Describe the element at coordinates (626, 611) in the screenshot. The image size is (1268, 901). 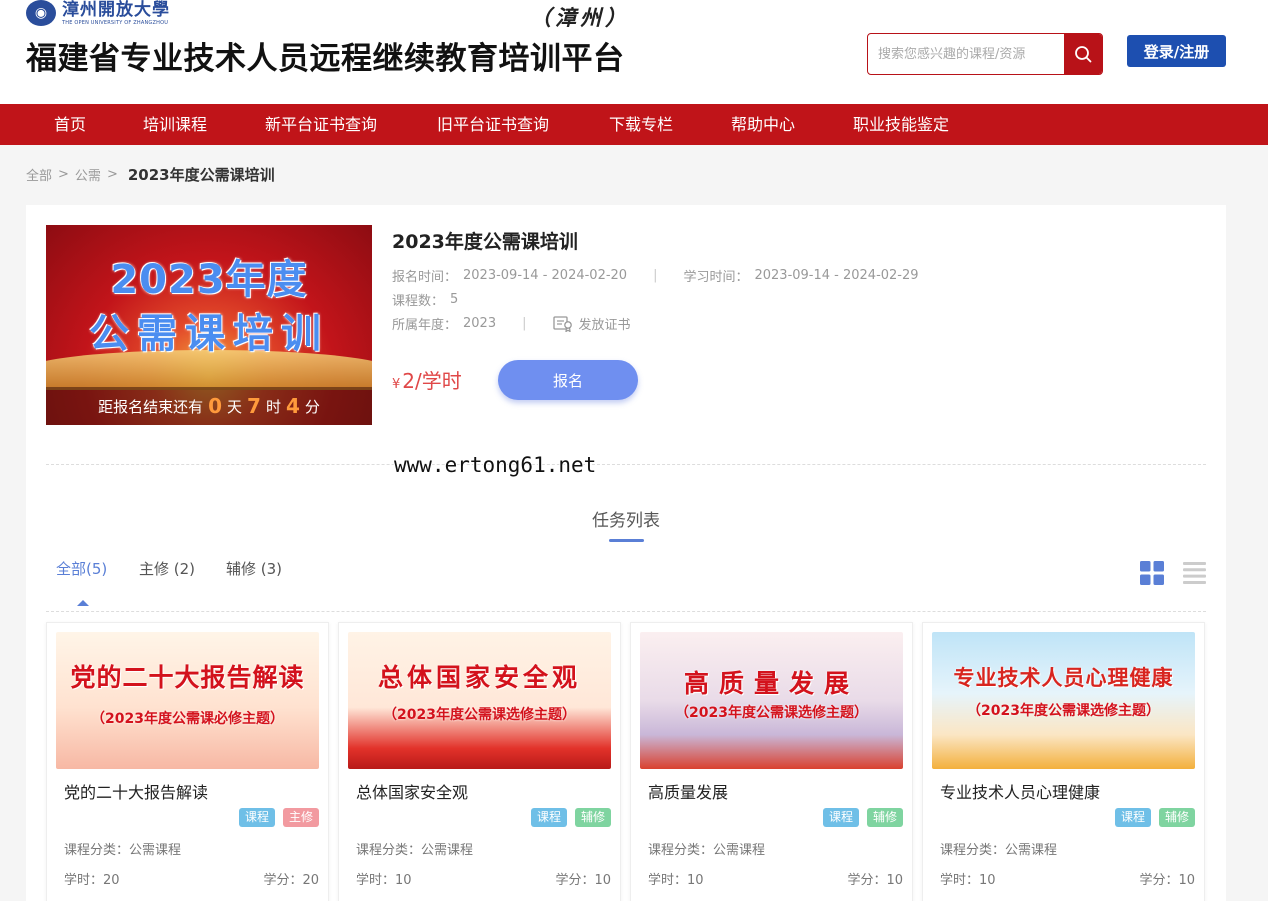
I see `tabs-divider` at that location.